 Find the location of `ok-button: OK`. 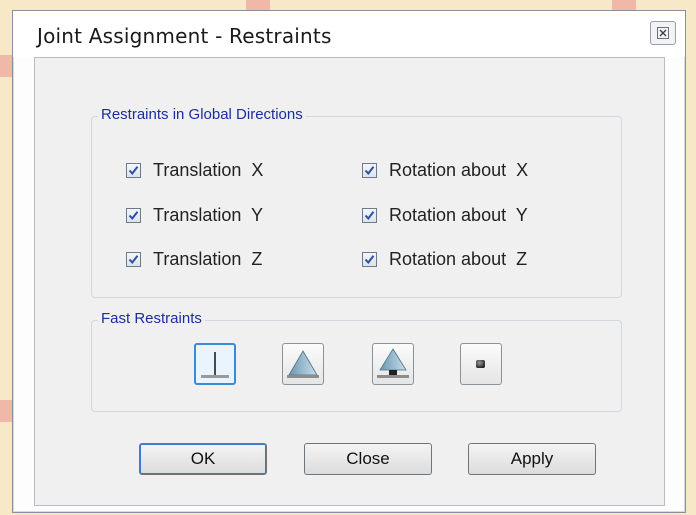

ok-button: OK is located at coordinates (203, 459).